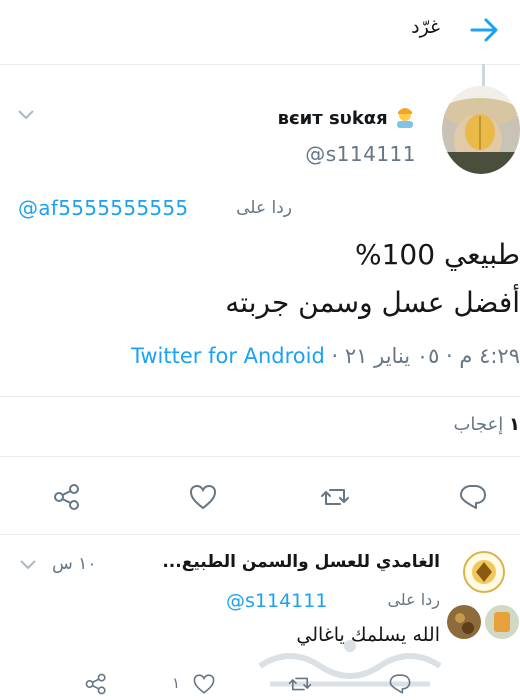  Describe the element at coordinates (74, 564) in the screenshot. I see `reply-time: ١٠ س` at that location.